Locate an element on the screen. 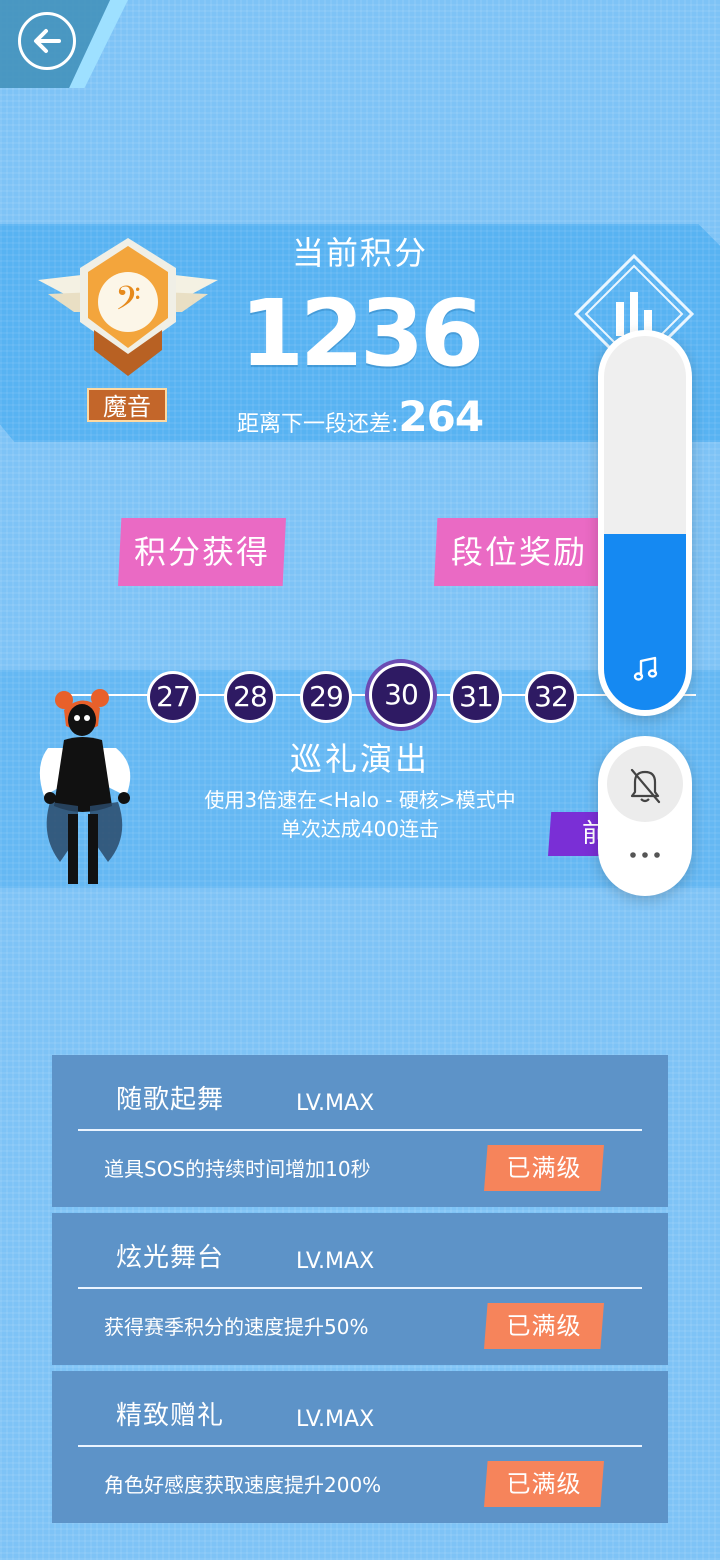 The width and height of the screenshot is (720, 1560). level-node: 27 is located at coordinates (173, 697).